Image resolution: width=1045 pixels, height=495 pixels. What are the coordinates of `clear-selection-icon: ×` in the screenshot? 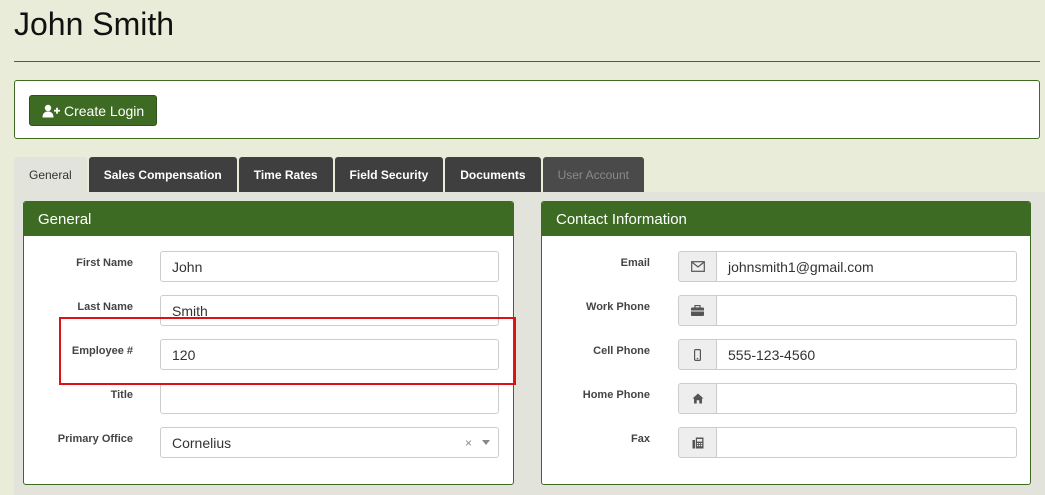 It's located at (468, 443).